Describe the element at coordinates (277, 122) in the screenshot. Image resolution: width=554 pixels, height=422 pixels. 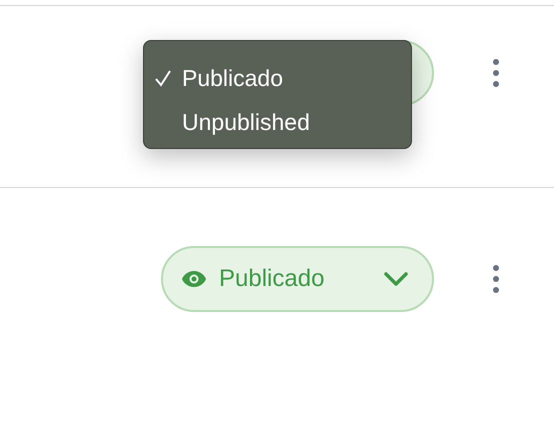
I see `menu-item: Unpublished` at that location.